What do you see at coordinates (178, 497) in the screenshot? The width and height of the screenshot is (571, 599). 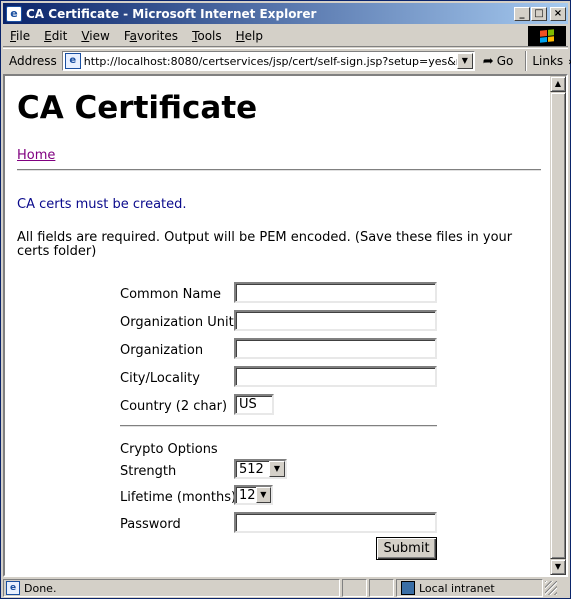 I see `lifetime-label: Lifetime (months)` at bounding box center [178, 497].